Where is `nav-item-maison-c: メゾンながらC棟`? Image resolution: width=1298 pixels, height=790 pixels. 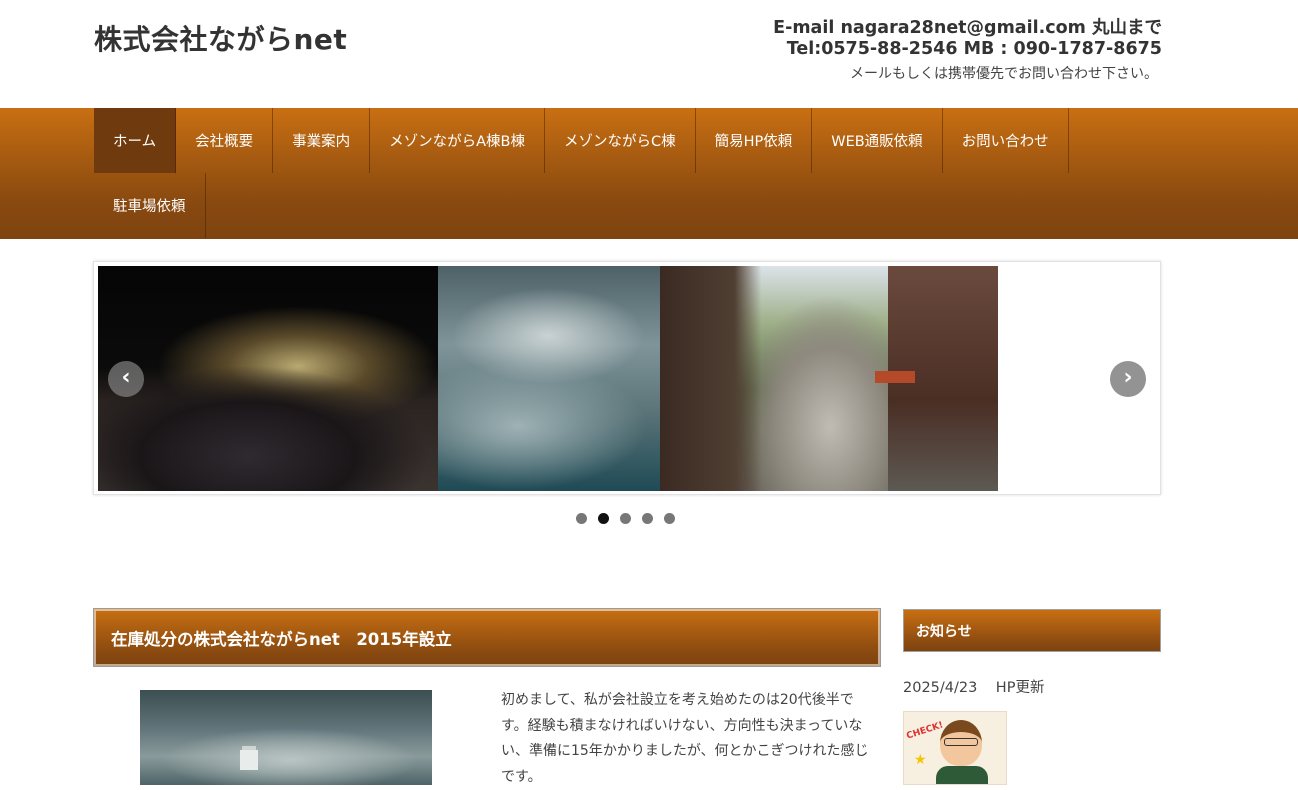
nav-item-maison-c: メゾンながらC棟 is located at coordinates (620, 140).